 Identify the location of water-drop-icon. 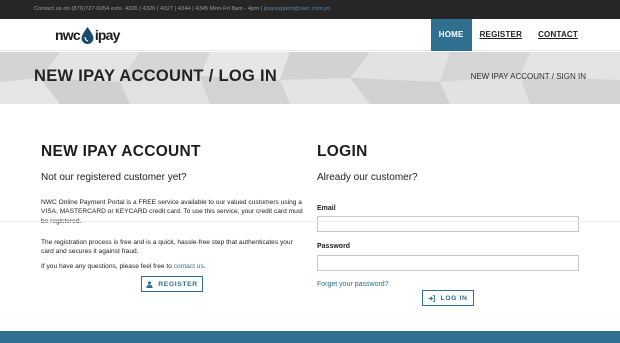
(87, 35).